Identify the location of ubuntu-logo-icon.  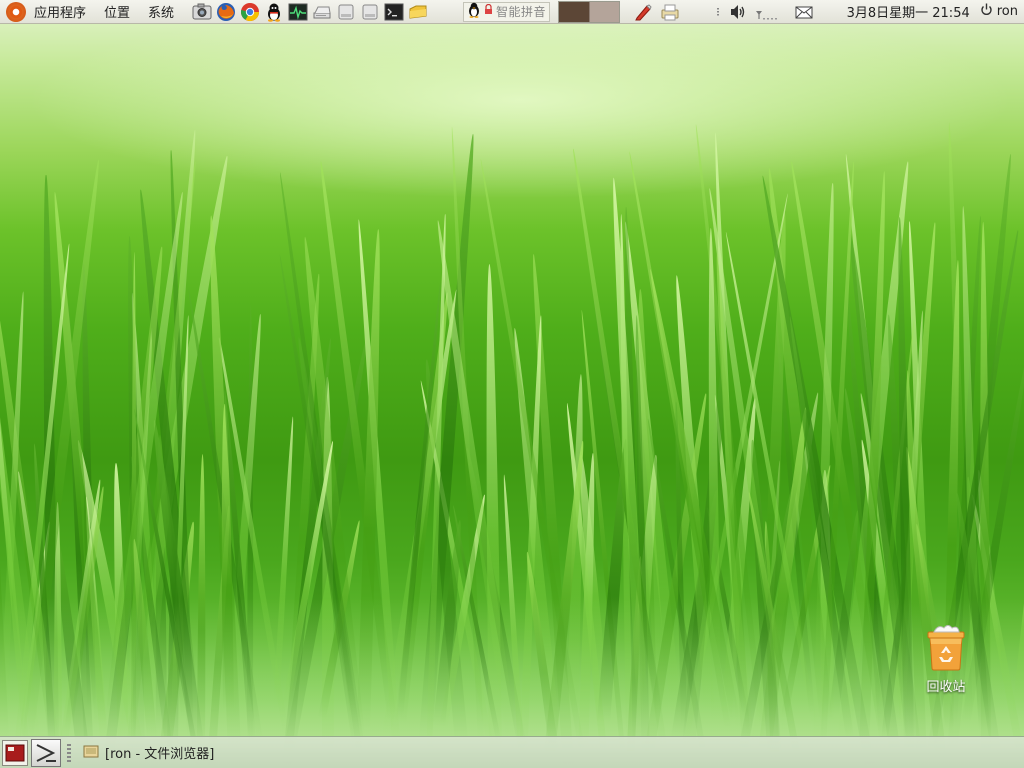
(16, 11).